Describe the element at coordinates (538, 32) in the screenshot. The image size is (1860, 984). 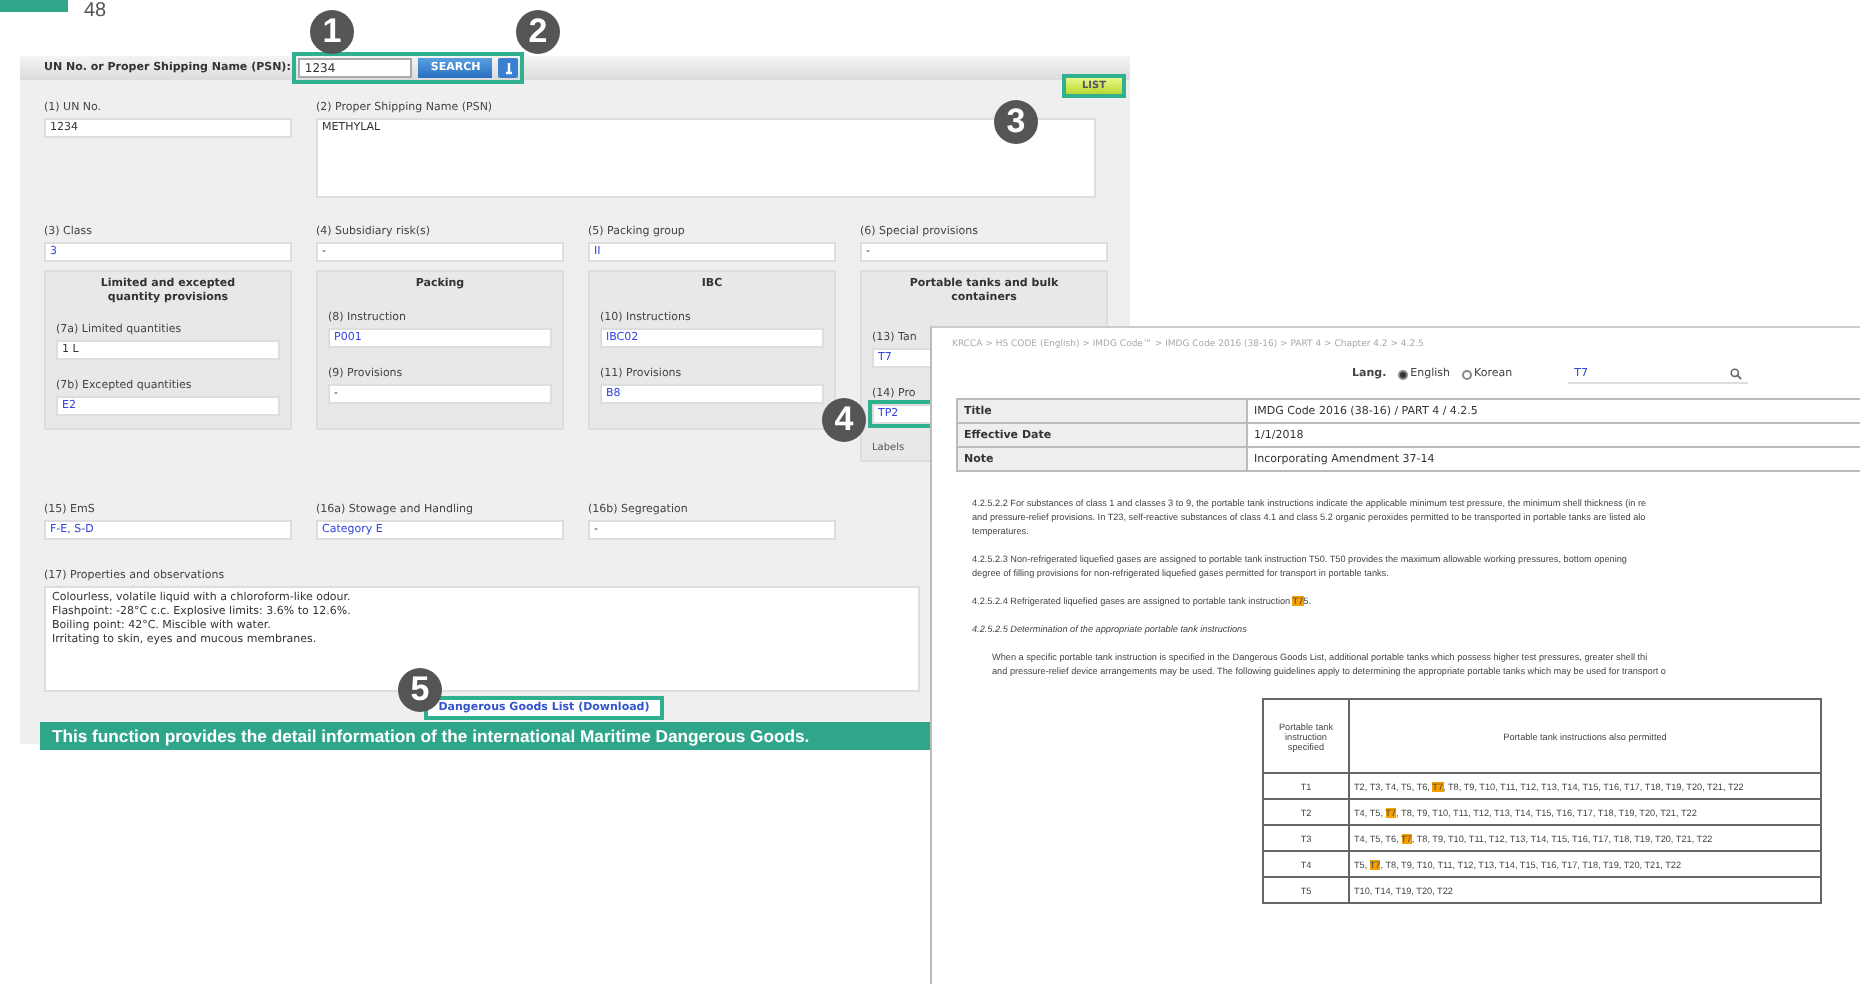
I see `callout-number: 2` at that location.